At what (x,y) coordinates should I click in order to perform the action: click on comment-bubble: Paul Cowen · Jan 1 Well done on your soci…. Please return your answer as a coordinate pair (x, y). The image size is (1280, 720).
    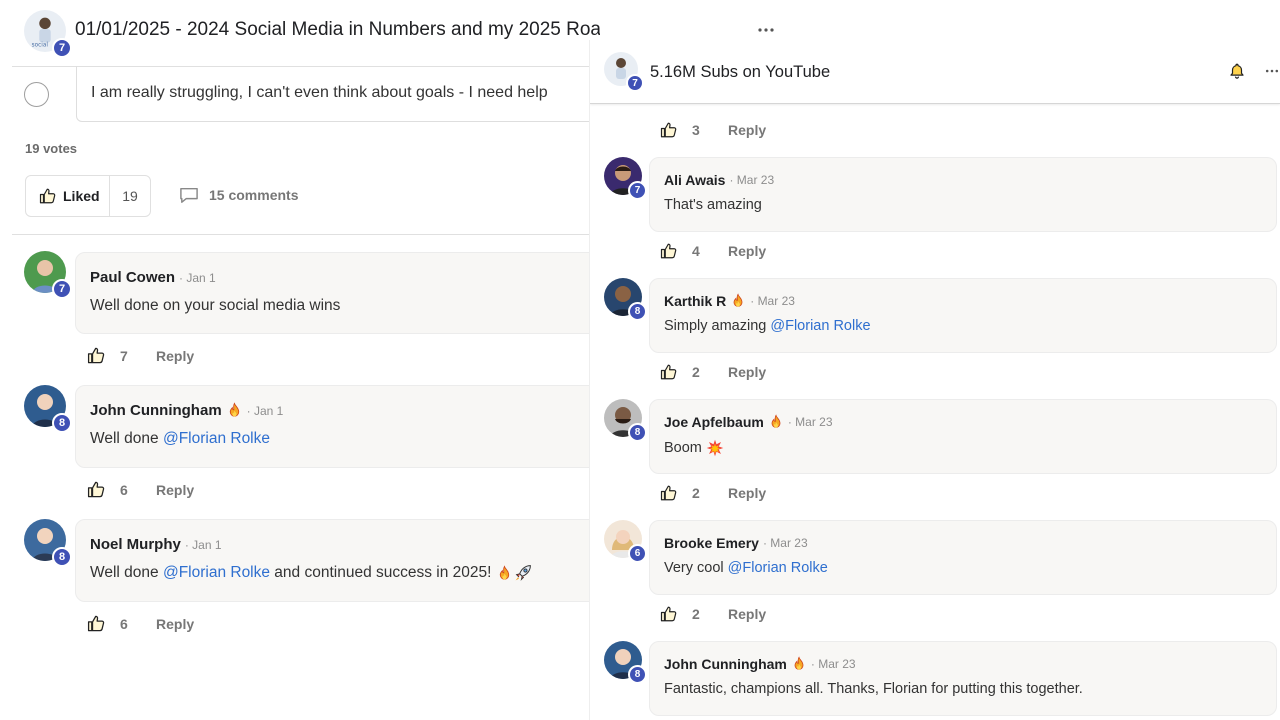
    Looking at the image, I should click on (337, 293).